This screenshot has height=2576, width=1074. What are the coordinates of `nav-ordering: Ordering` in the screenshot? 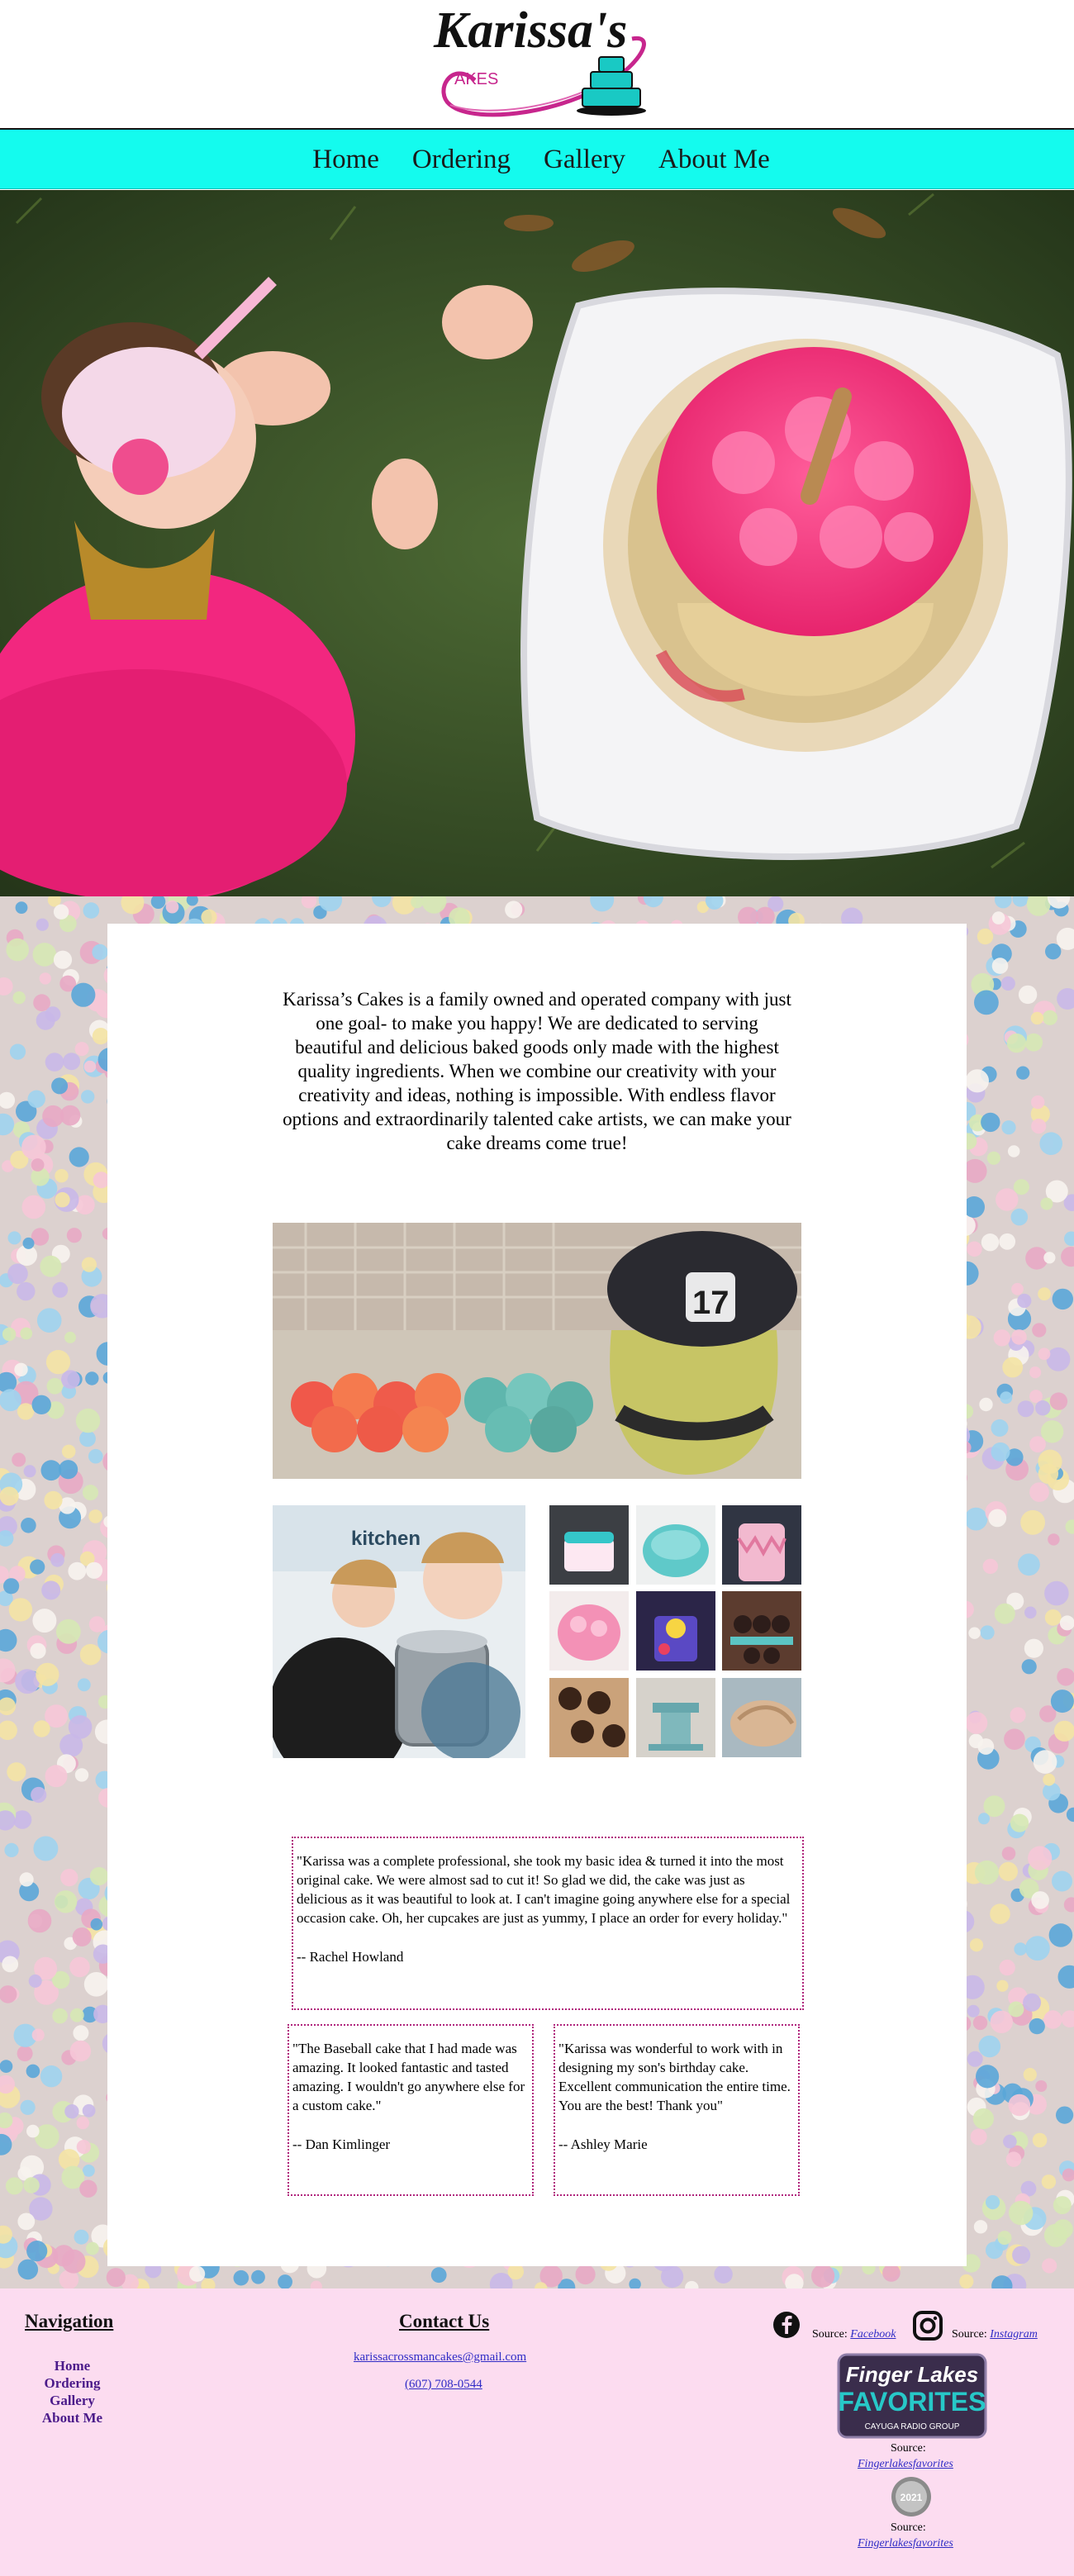 It's located at (461, 160).